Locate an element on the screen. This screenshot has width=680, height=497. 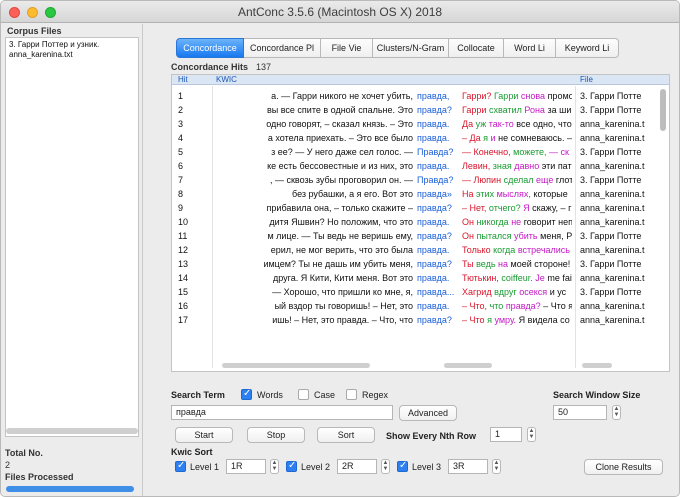
level1-label: Level 1 is located at coordinates (205, 467).